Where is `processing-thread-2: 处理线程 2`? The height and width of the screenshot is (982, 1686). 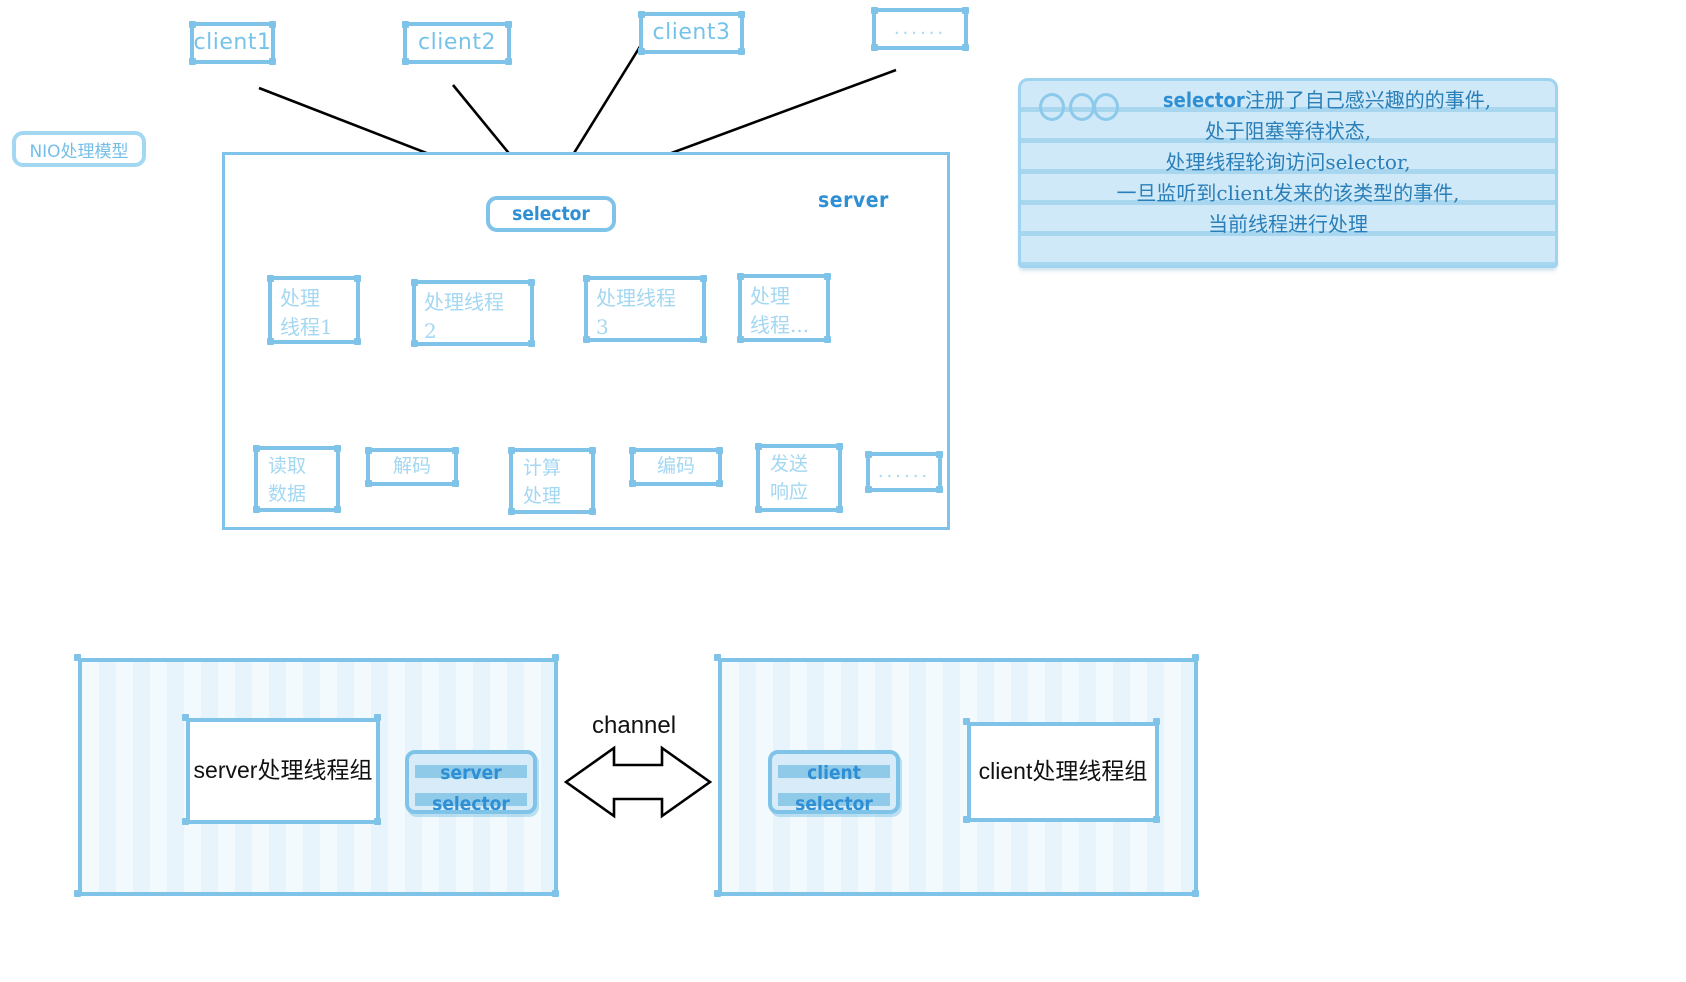
processing-thread-2: 处理线程 2 is located at coordinates (473, 313).